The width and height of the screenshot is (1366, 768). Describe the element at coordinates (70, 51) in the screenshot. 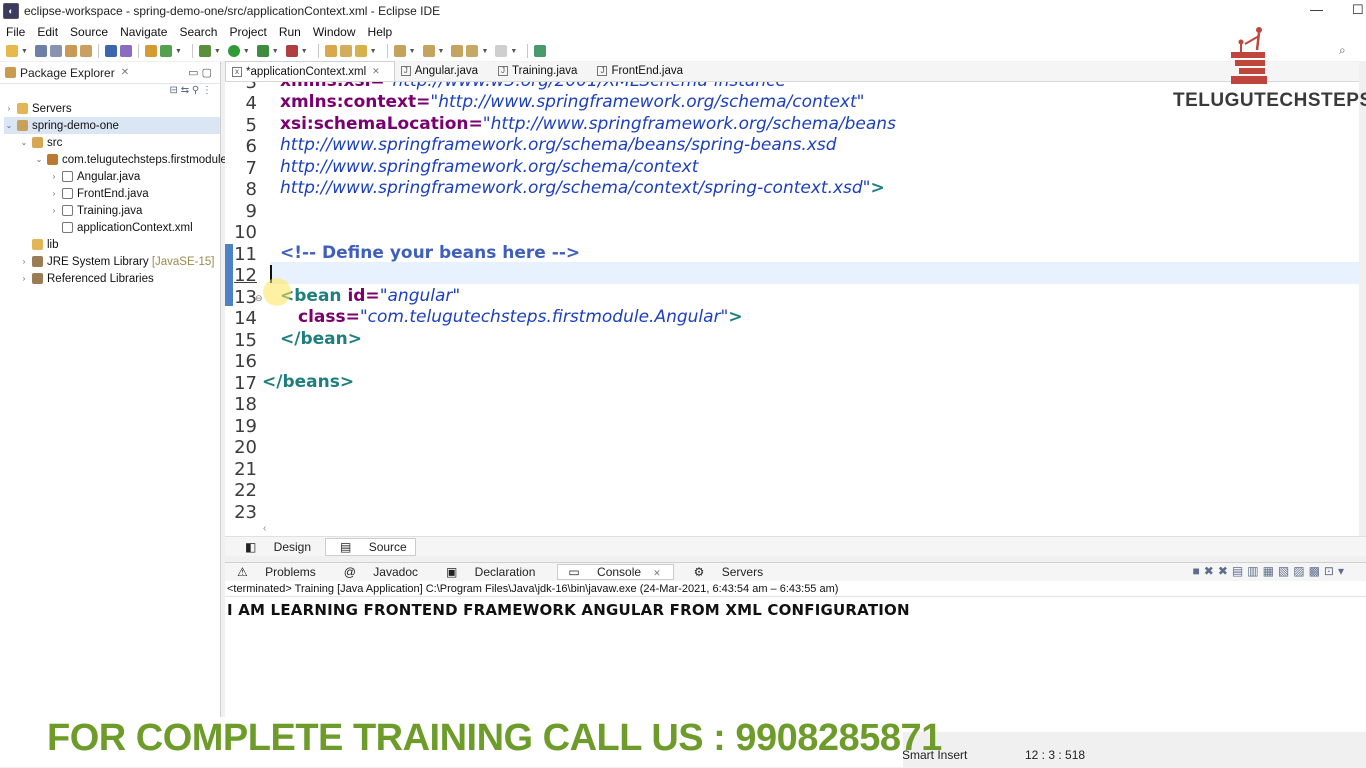

I see `print-icon` at that location.